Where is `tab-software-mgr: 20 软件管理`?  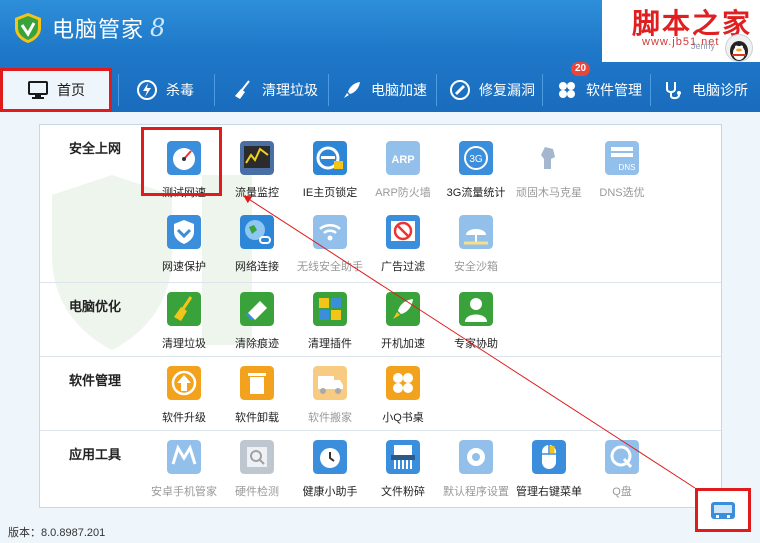 tab-software-mgr: 20 软件管理 is located at coordinates (599, 87).